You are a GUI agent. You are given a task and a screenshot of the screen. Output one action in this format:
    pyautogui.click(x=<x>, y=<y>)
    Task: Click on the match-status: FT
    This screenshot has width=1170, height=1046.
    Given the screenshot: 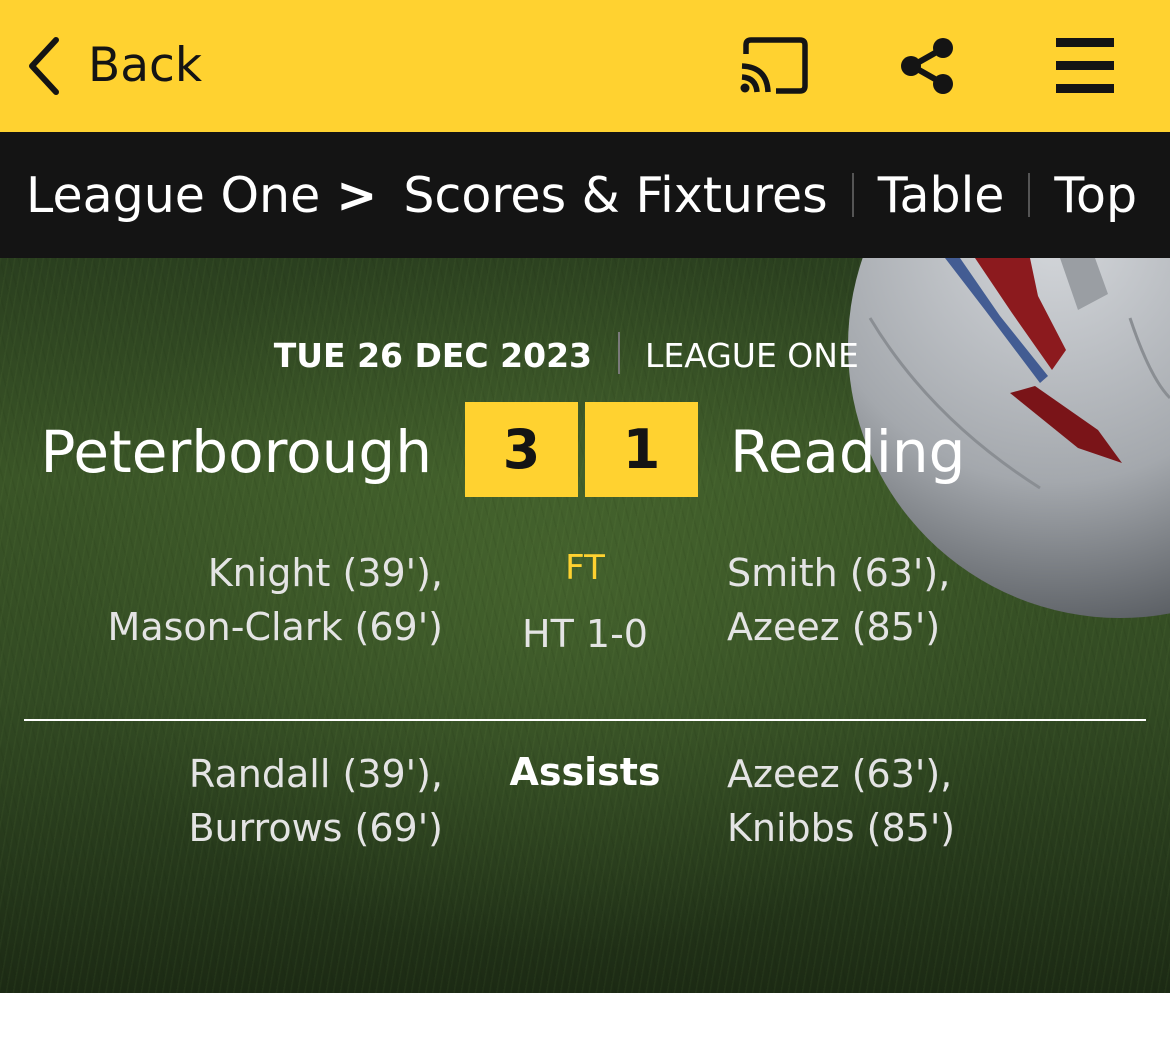 What is the action you would take?
    pyautogui.click(x=585, y=568)
    